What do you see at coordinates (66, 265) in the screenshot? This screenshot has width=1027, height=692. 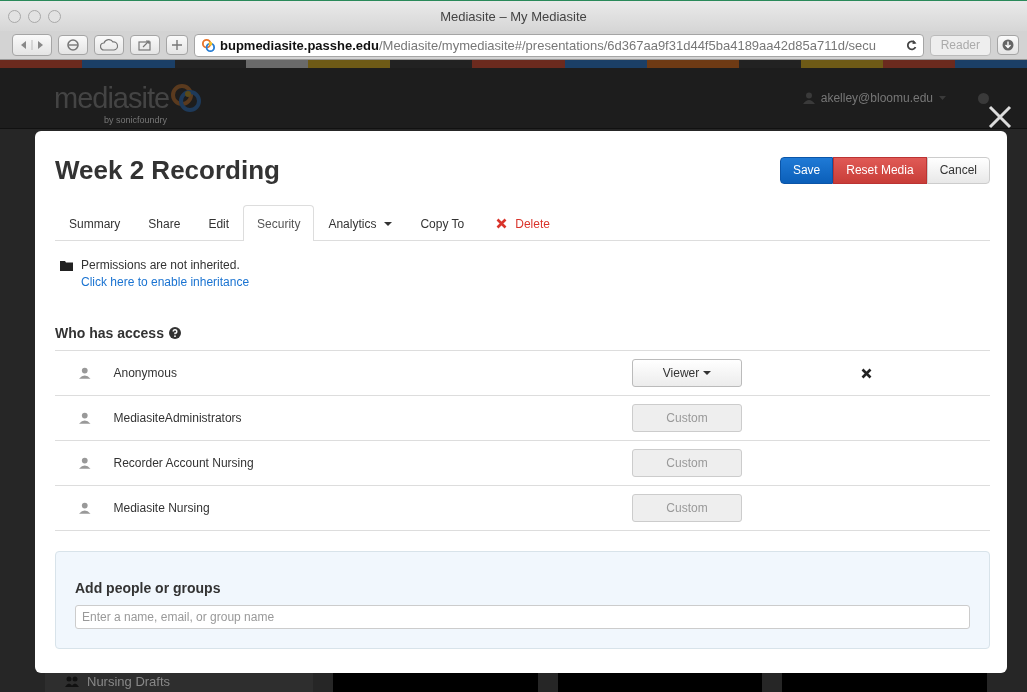 I see `folder-icon` at bounding box center [66, 265].